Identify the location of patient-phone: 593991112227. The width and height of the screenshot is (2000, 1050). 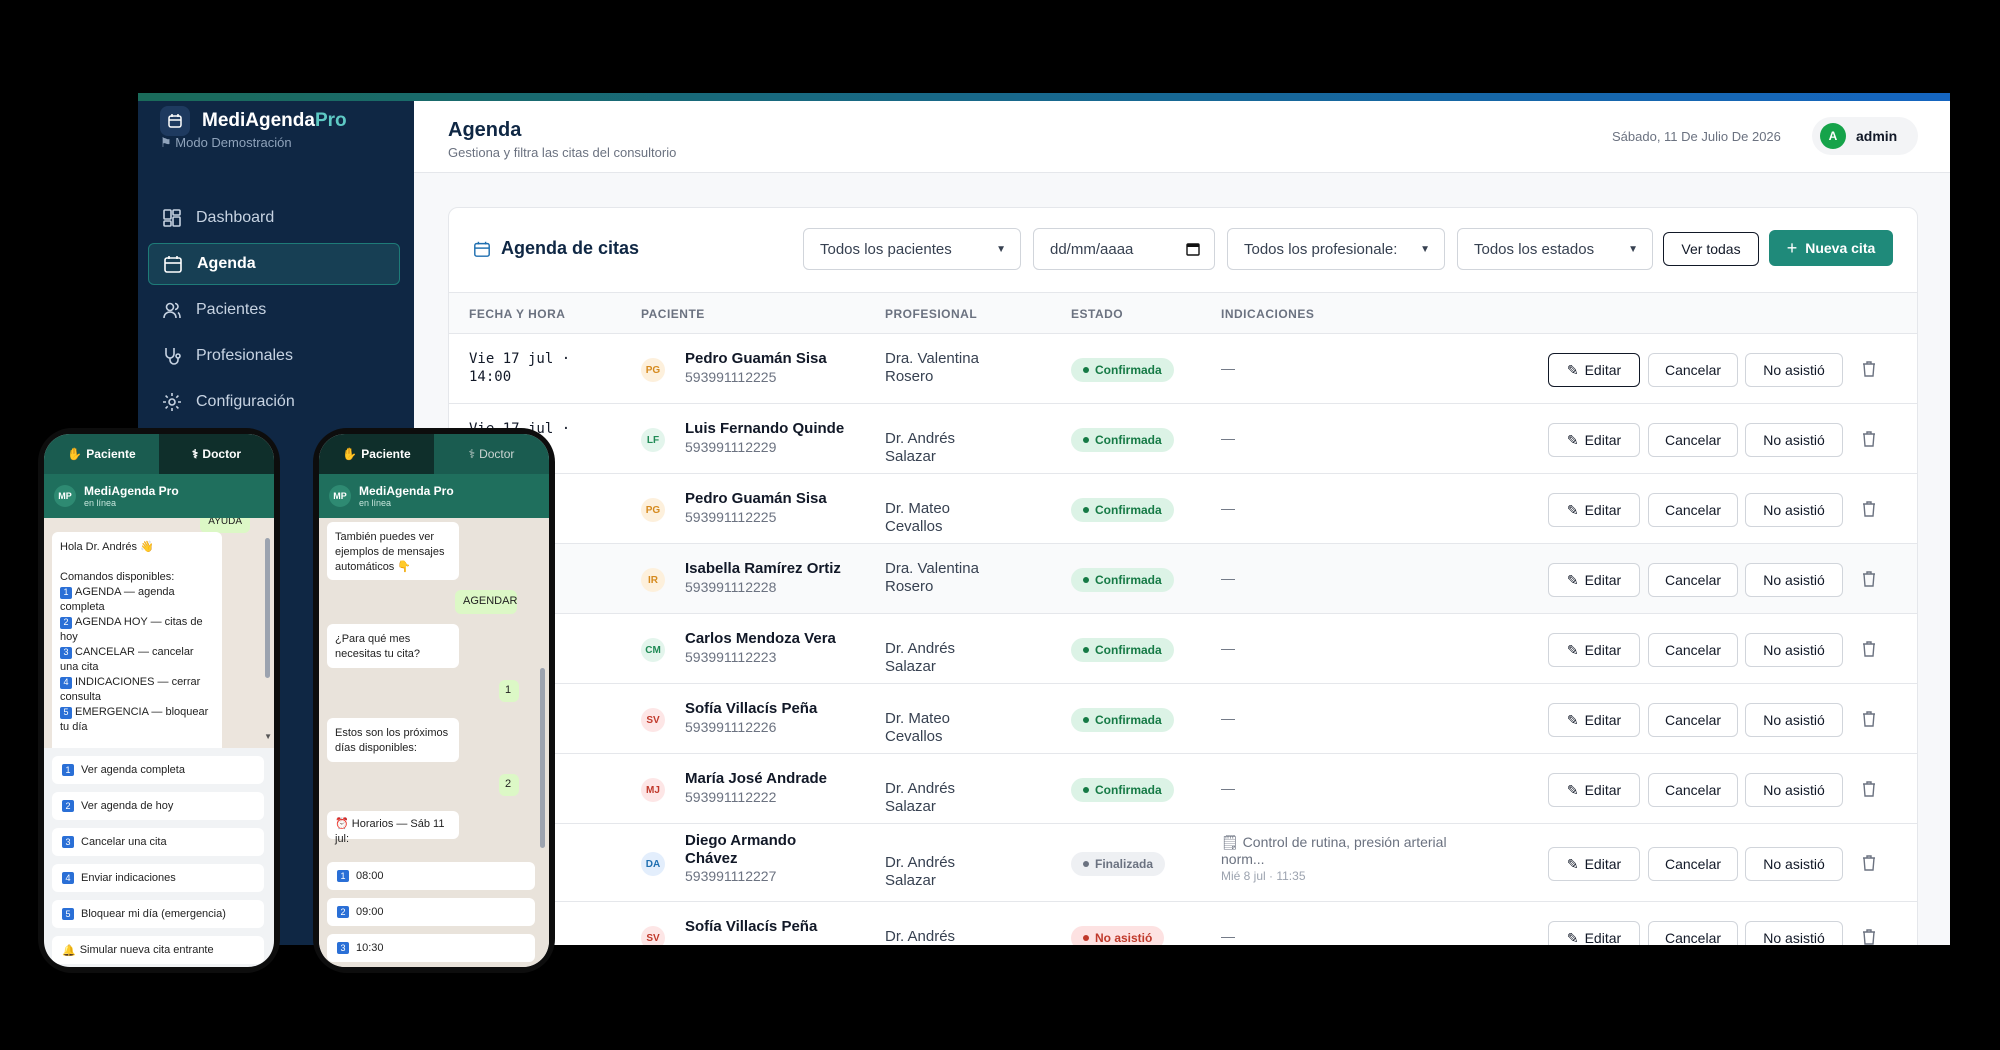
(731, 876).